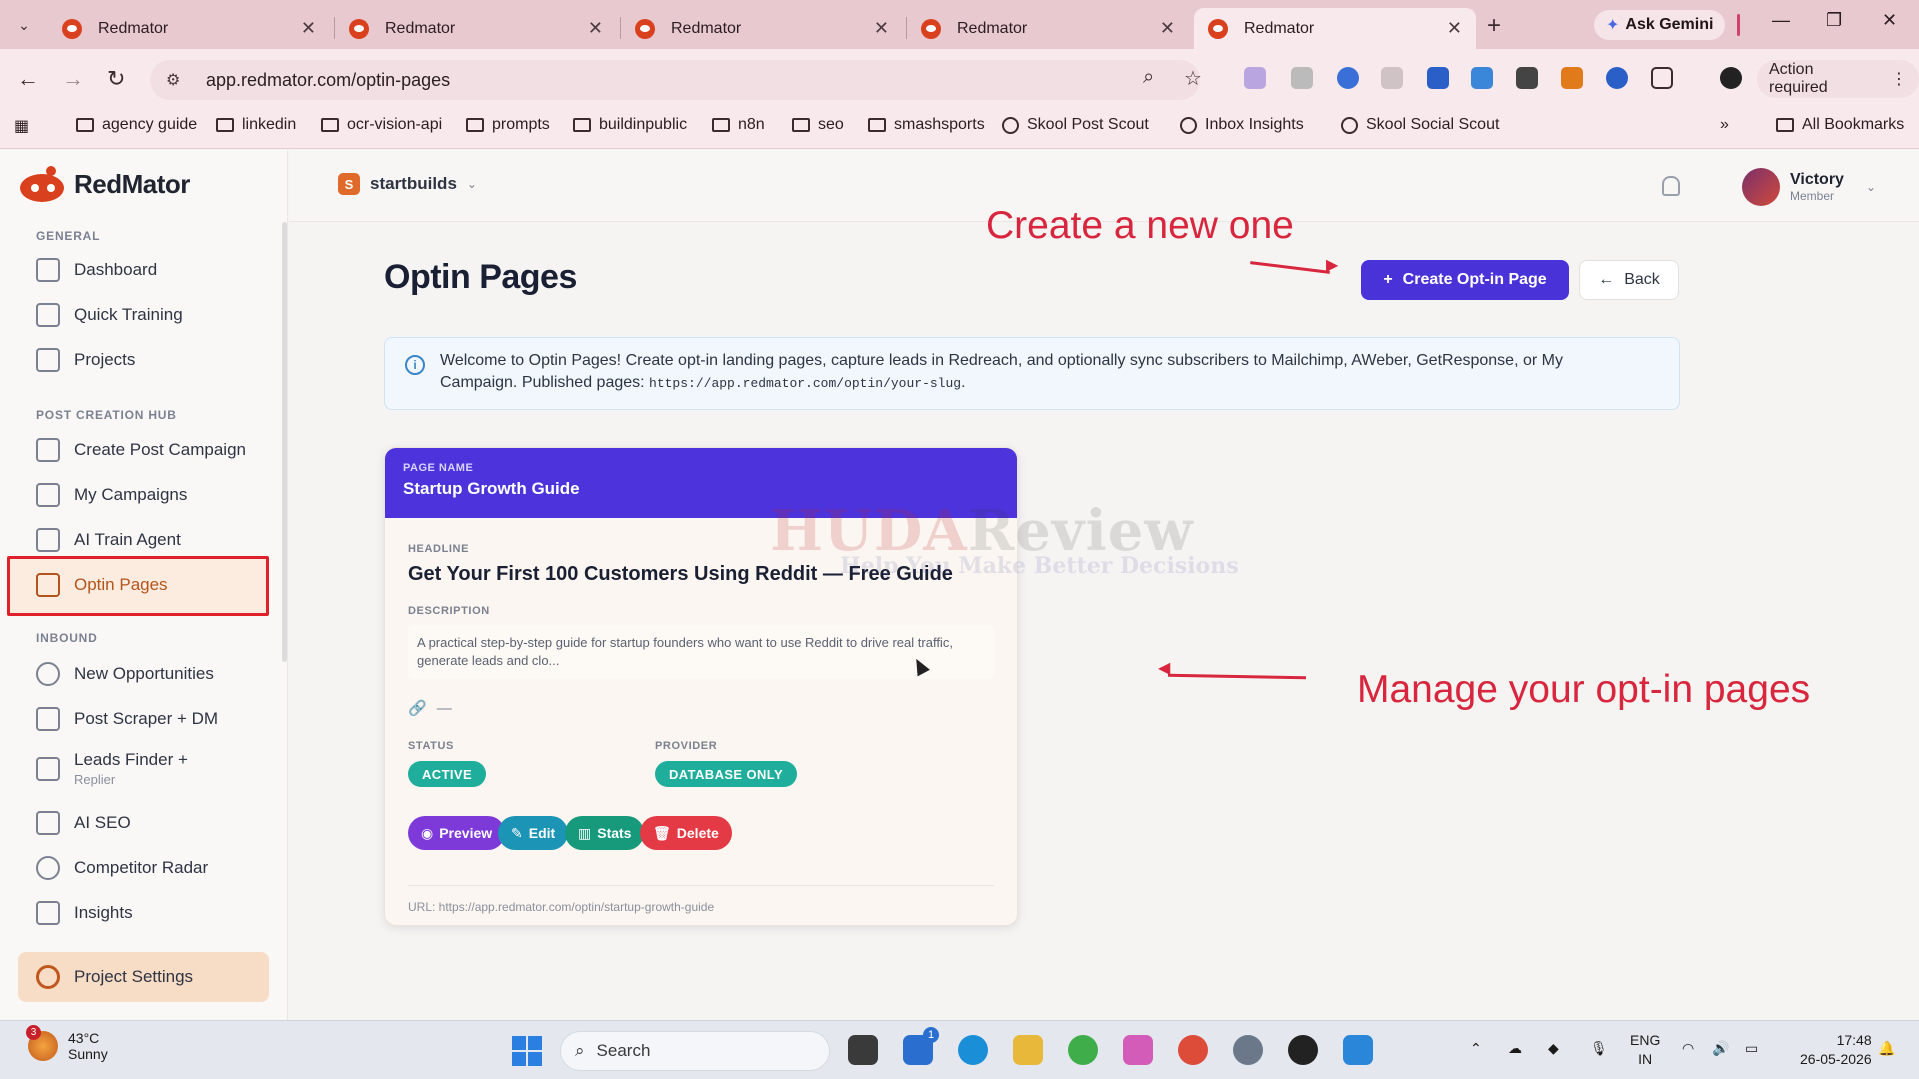 The height and width of the screenshot is (1079, 1919). What do you see at coordinates (143, 977) in the screenshot?
I see `project-settings-button: Project Settings` at bounding box center [143, 977].